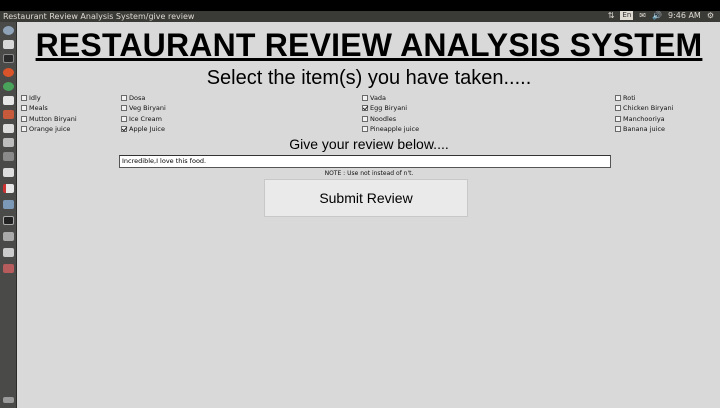 This screenshot has width=720, height=408. What do you see at coordinates (53, 119) in the screenshot?
I see `item-label: Mutton Biryani` at bounding box center [53, 119].